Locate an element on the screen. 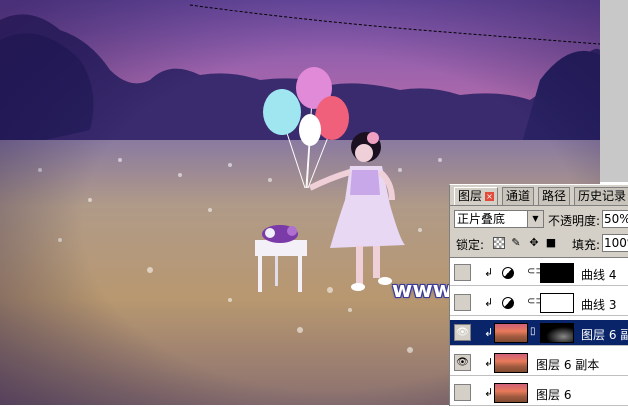  blend-row: 正片叠底 ▼ 不透明度: 50% is located at coordinates (539, 220).